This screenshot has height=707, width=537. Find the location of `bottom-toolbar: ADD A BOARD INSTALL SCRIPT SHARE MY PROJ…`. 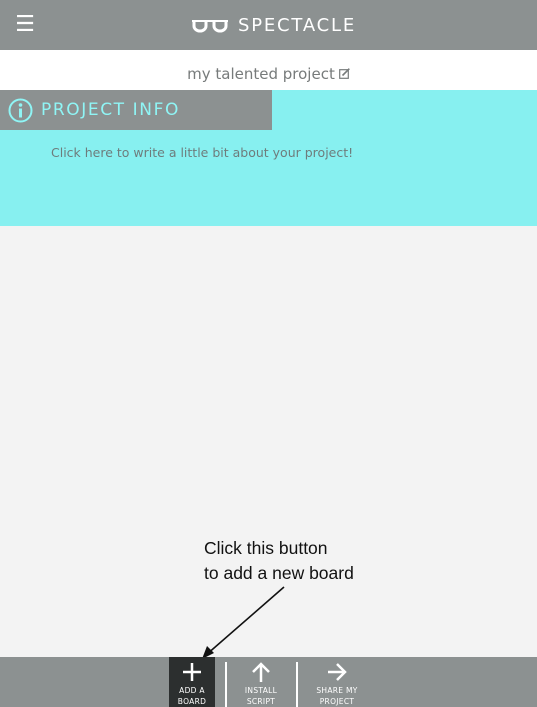

bottom-toolbar: ADD A BOARD INSTALL SCRIPT SHARE MY PROJ… is located at coordinates (268, 682).